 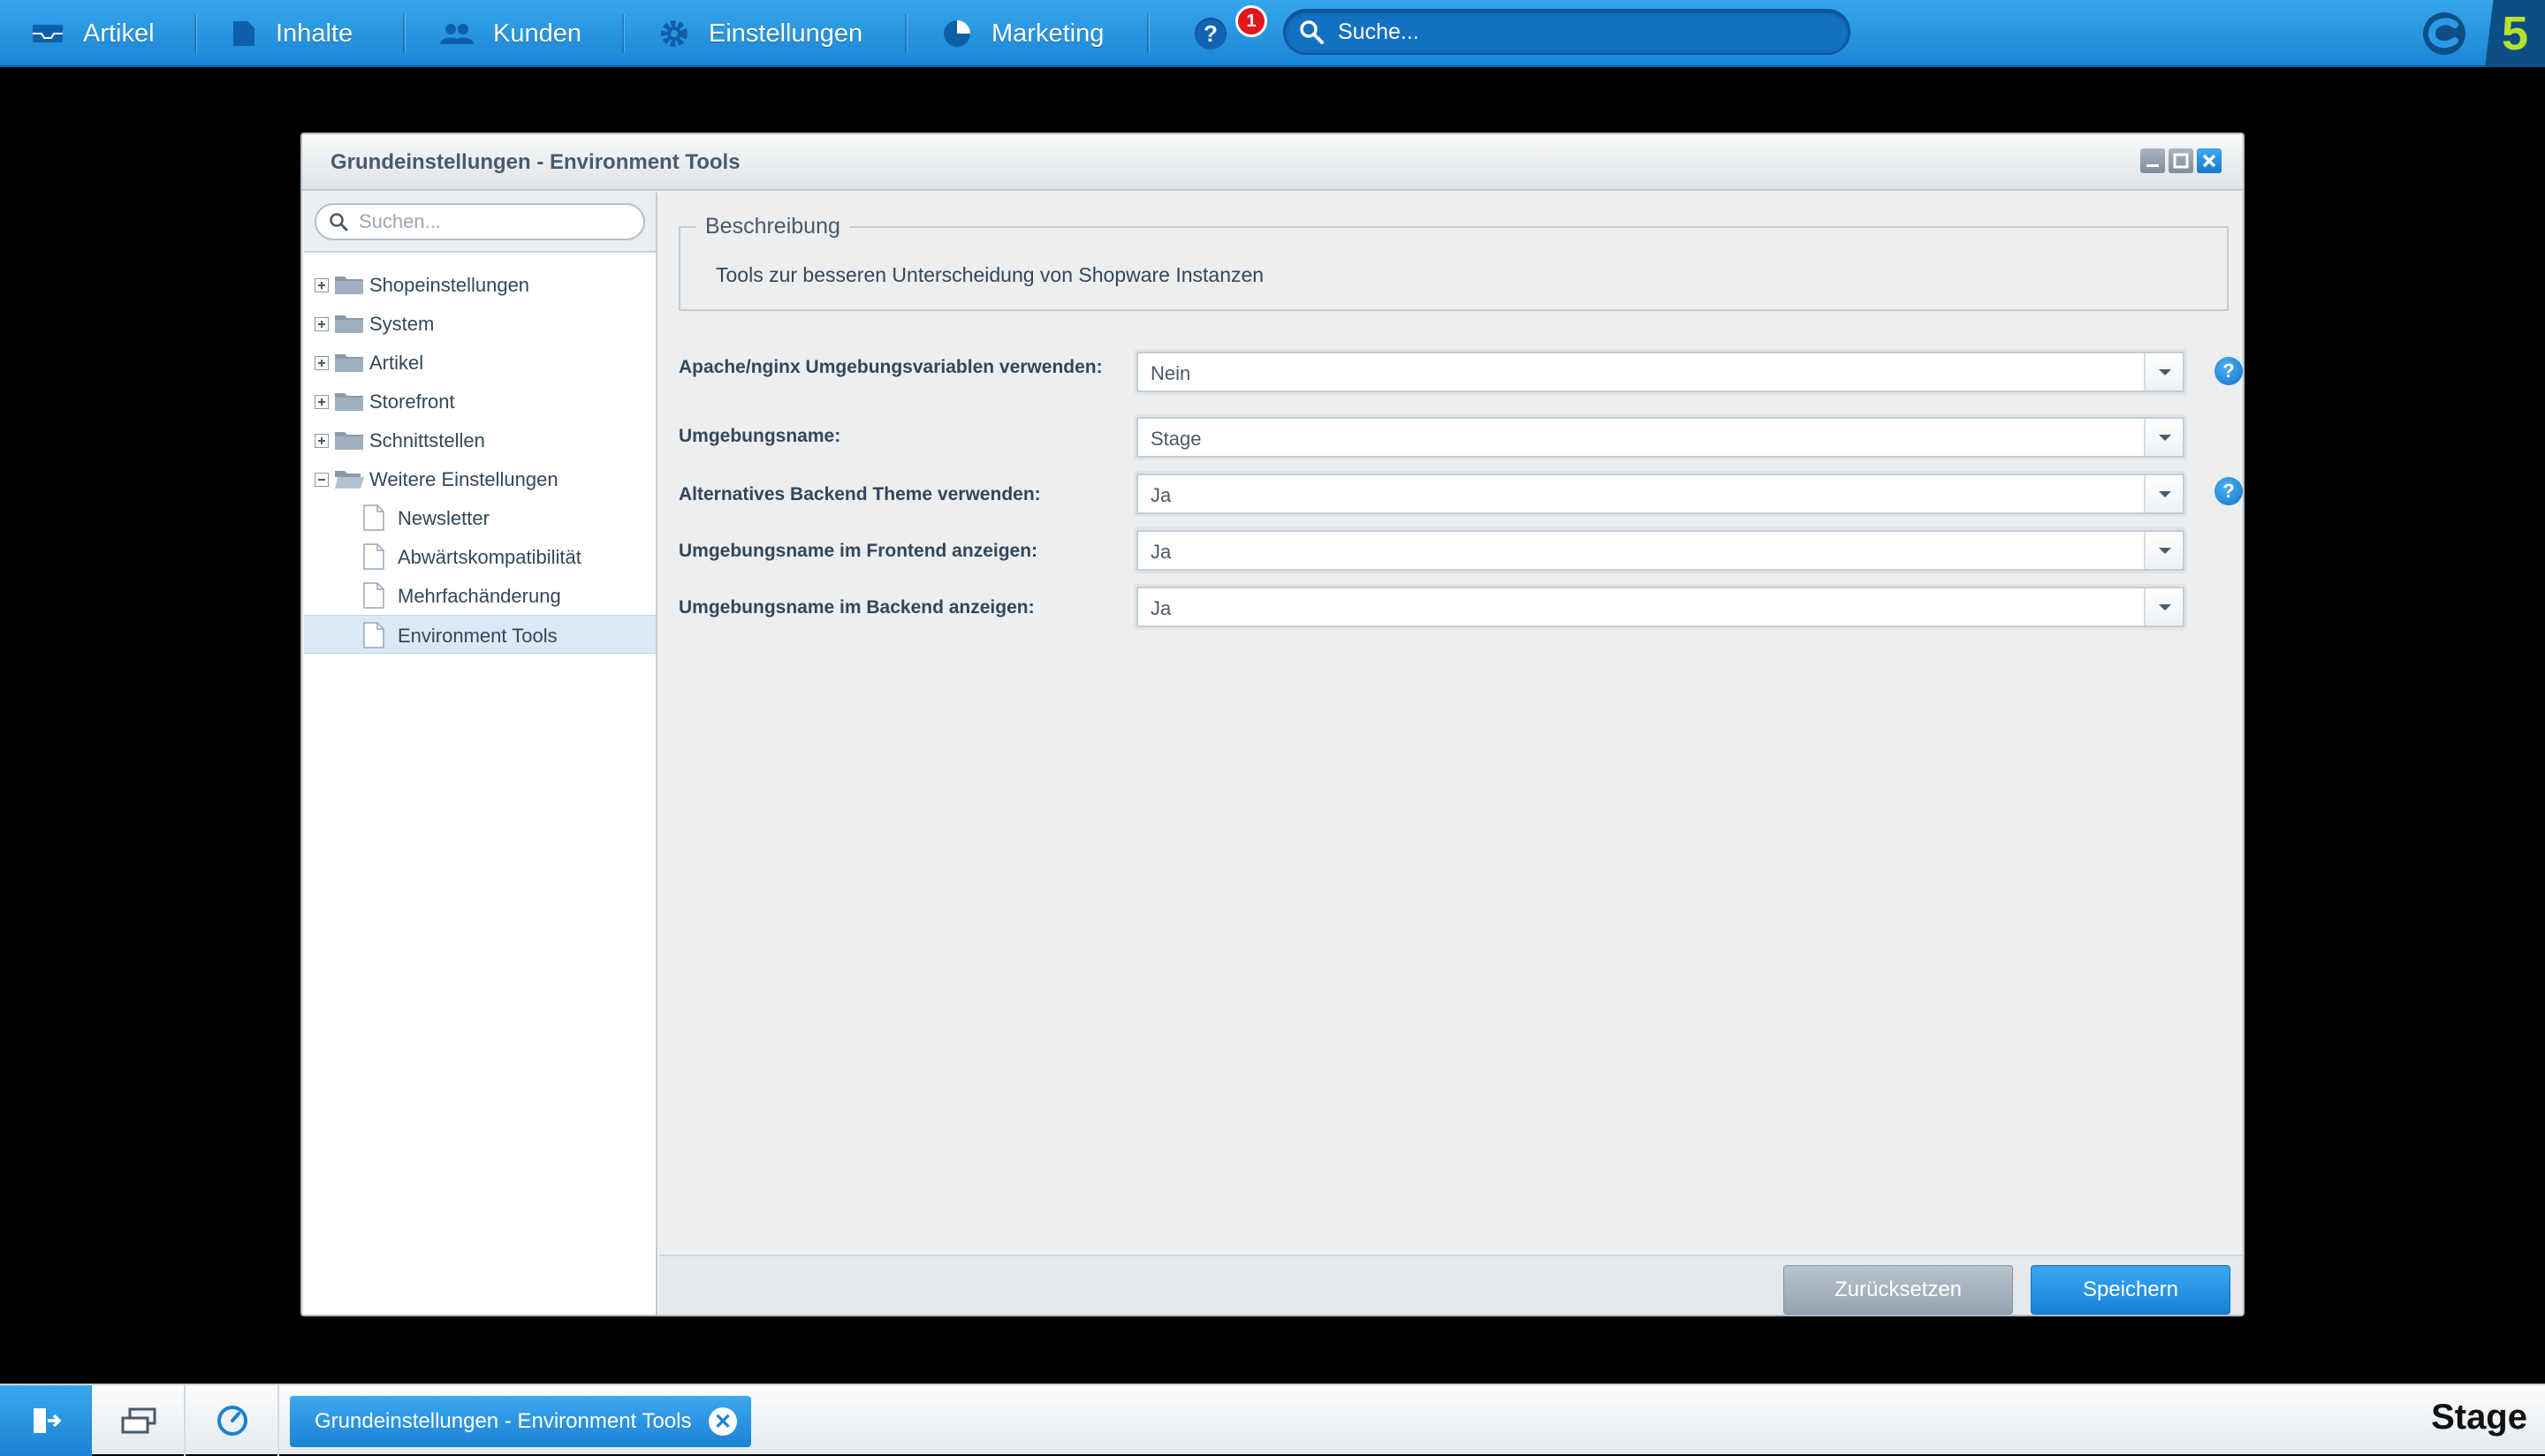 I want to click on tree-node-schnittstellen: Schnittstellen, so click(x=480, y=440).